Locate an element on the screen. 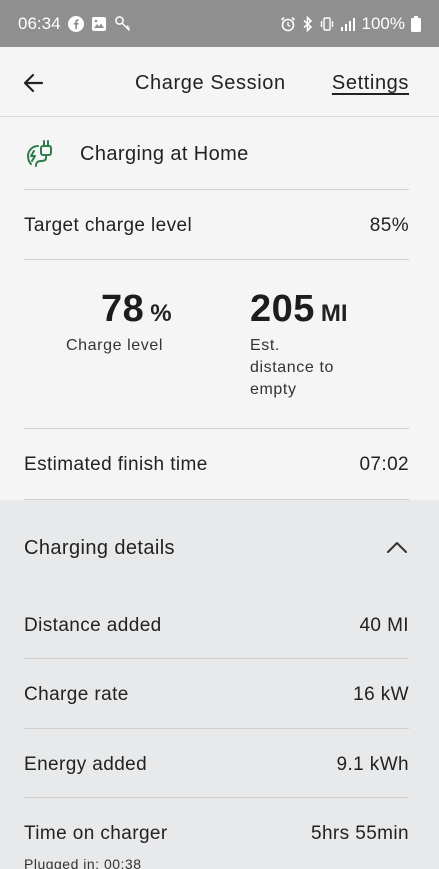 The width and height of the screenshot is (439, 869). bluetooth-icon is located at coordinates (308, 23).